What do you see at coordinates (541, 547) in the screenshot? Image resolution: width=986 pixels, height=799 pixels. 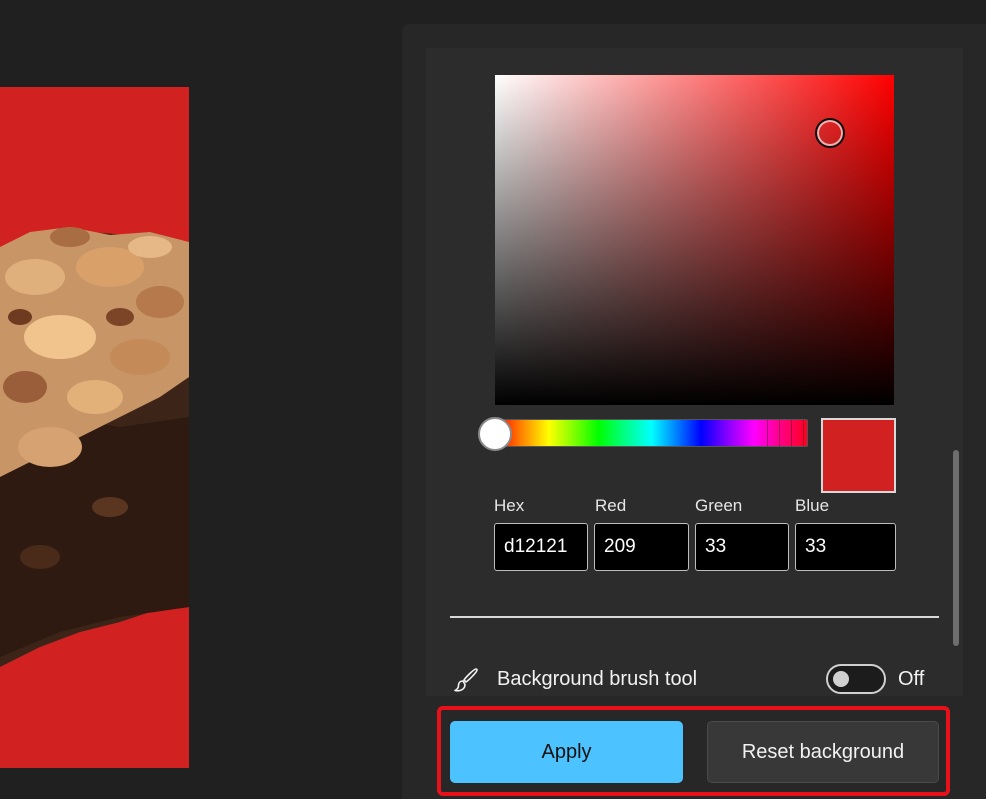 I see `hex-input` at bounding box center [541, 547].